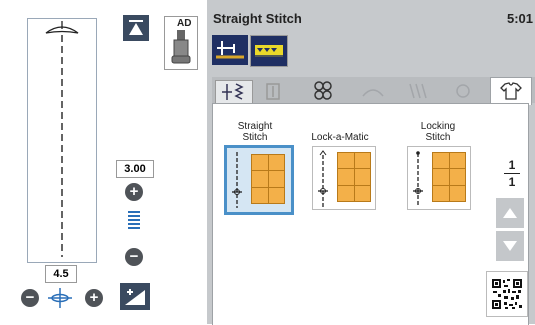 The image size is (535, 325). Describe the element at coordinates (134, 192) in the screenshot. I see `length-increase-button: +` at that location.